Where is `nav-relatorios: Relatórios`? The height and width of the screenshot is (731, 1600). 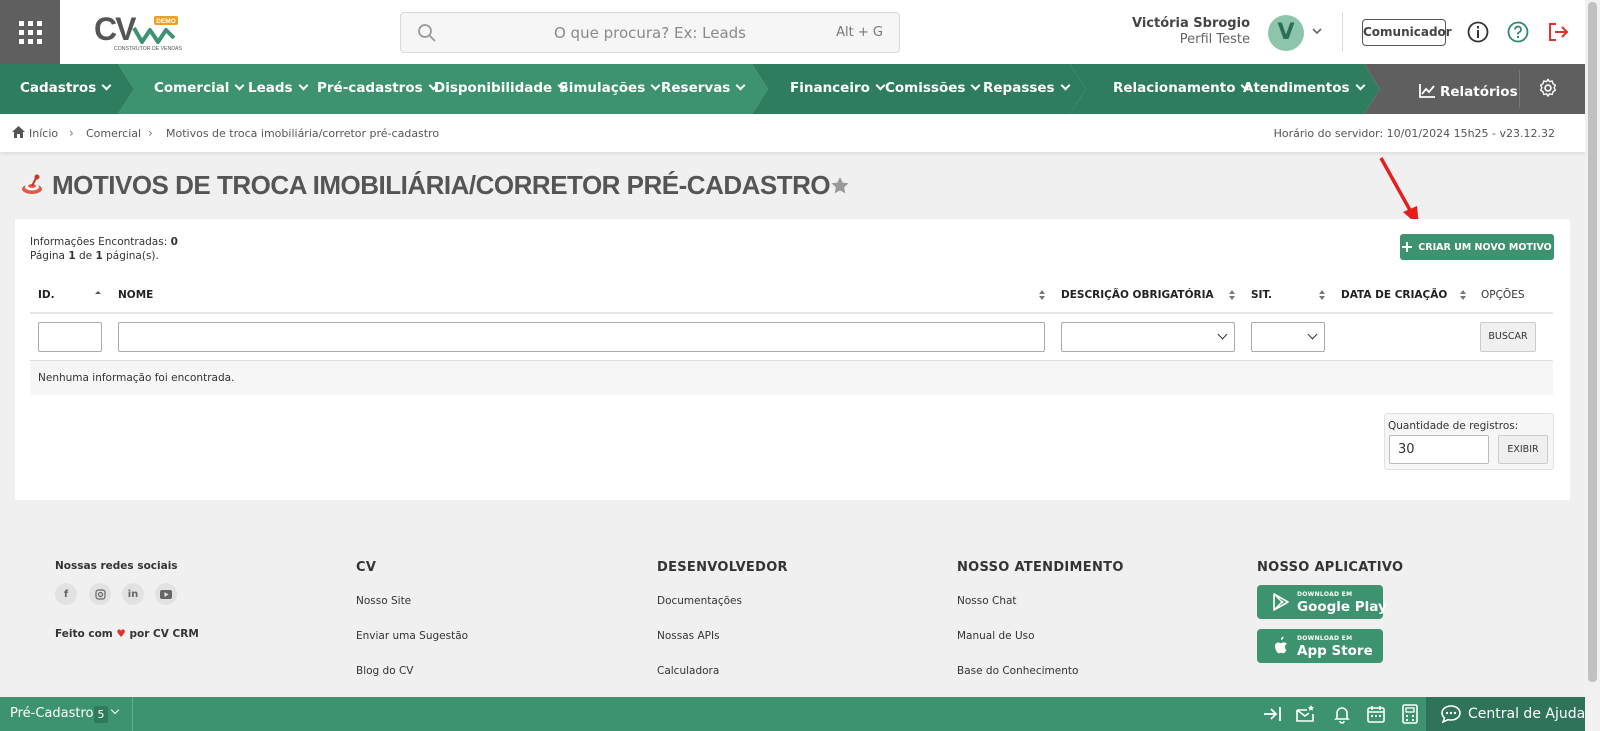
nav-relatorios: Relatórios is located at coordinates (1468, 90).